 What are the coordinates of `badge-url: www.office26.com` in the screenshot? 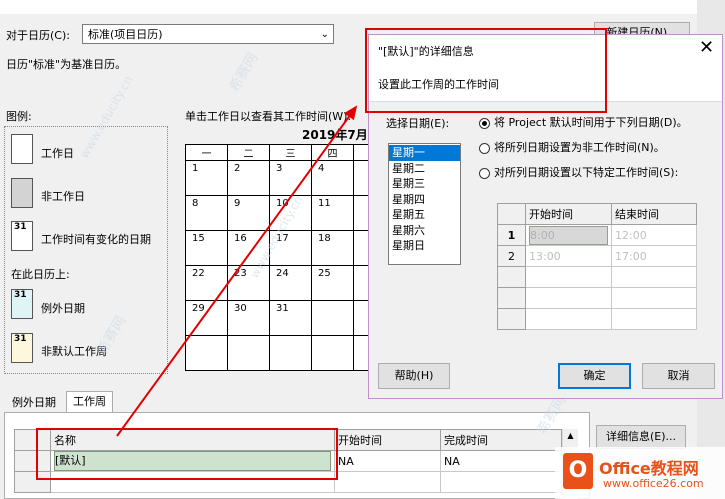 It's located at (653, 483).